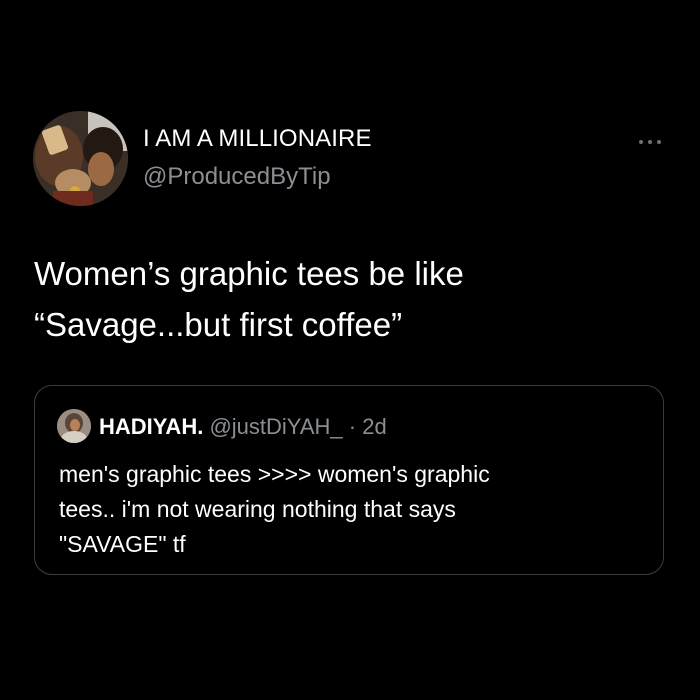 The image size is (700, 700). Describe the element at coordinates (275, 426) in the screenshot. I see `quoted-author-handle: @justDiYAH_` at that location.